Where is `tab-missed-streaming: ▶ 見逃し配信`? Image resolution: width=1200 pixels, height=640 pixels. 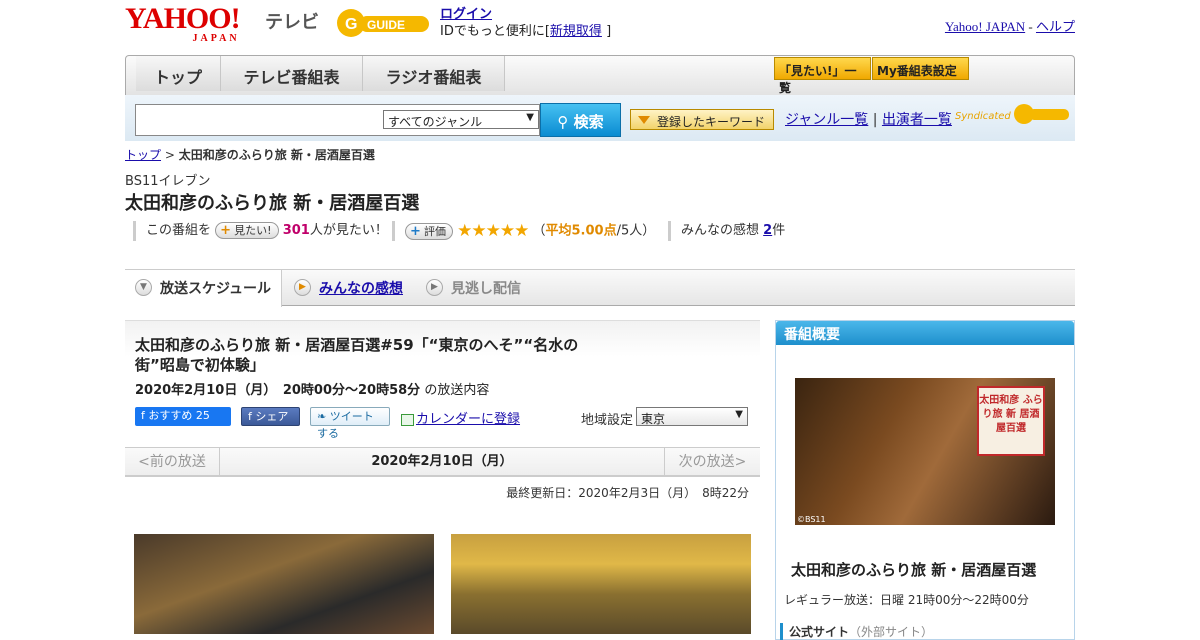 tab-missed-streaming: ▶ 見逃し配信 is located at coordinates (476, 288).